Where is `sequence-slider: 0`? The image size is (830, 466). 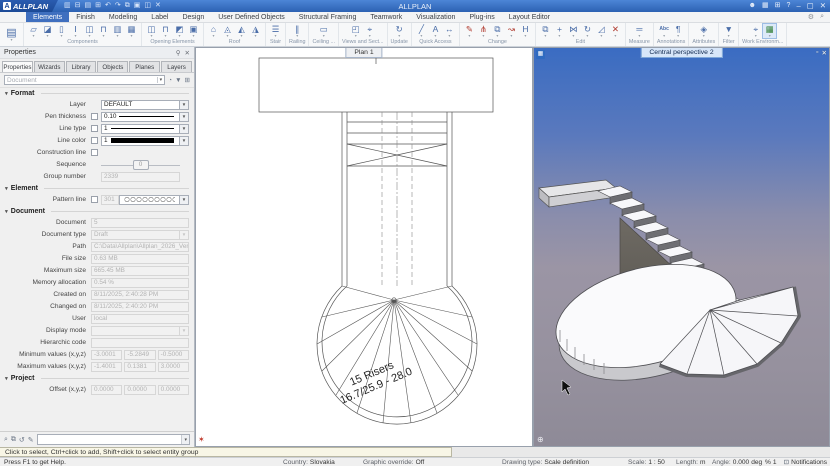
sequence-slider: 0 is located at coordinates (140, 164).